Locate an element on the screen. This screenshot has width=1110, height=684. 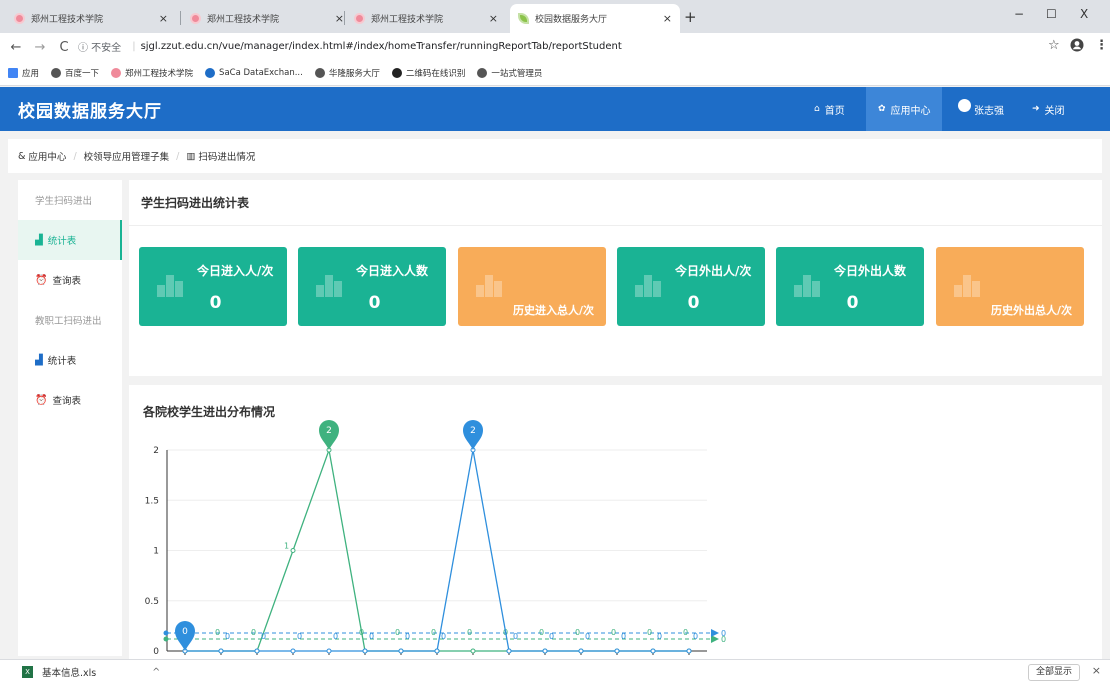
bookmark-label: 百度一下 is located at coordinates (82, 74).